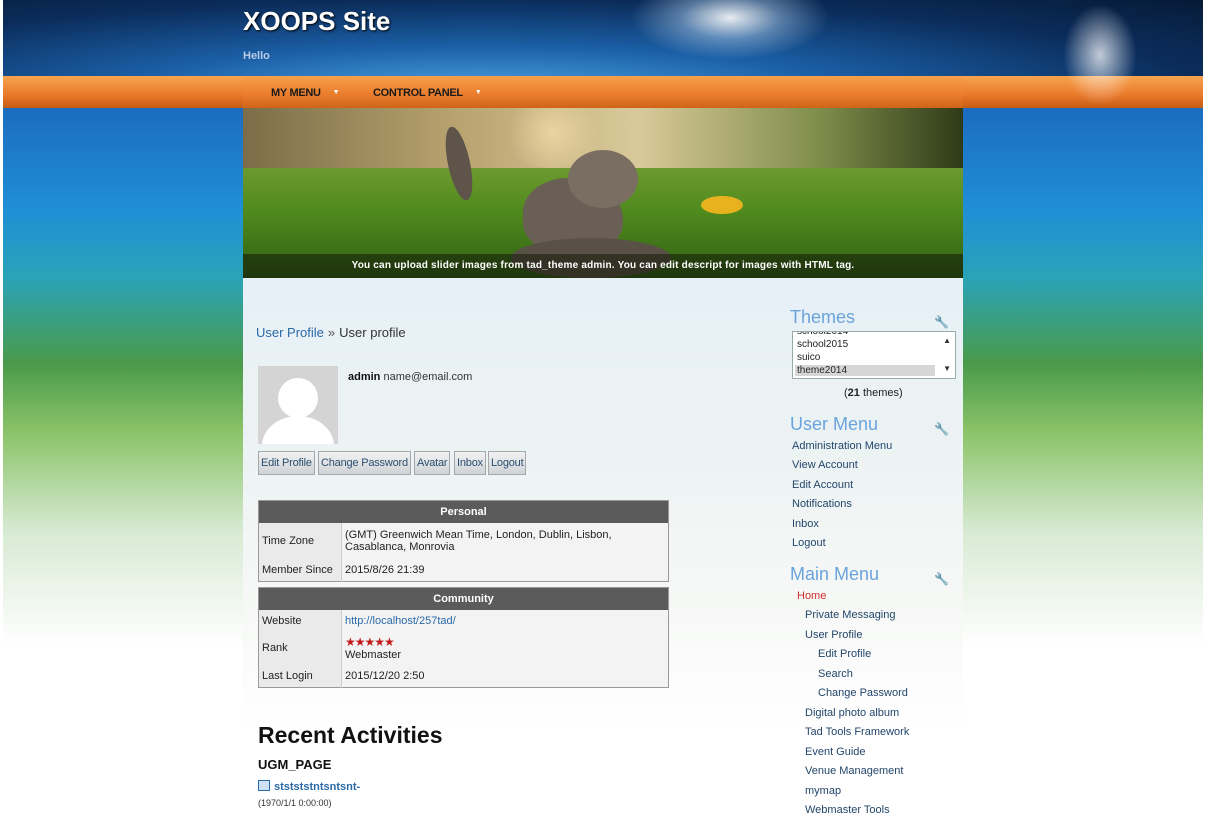 This screenshot has width=1216, height=816. Describe the element at coordinates (463, 511) in the screenshot. I see `personal-table-header: Personal` at that location.